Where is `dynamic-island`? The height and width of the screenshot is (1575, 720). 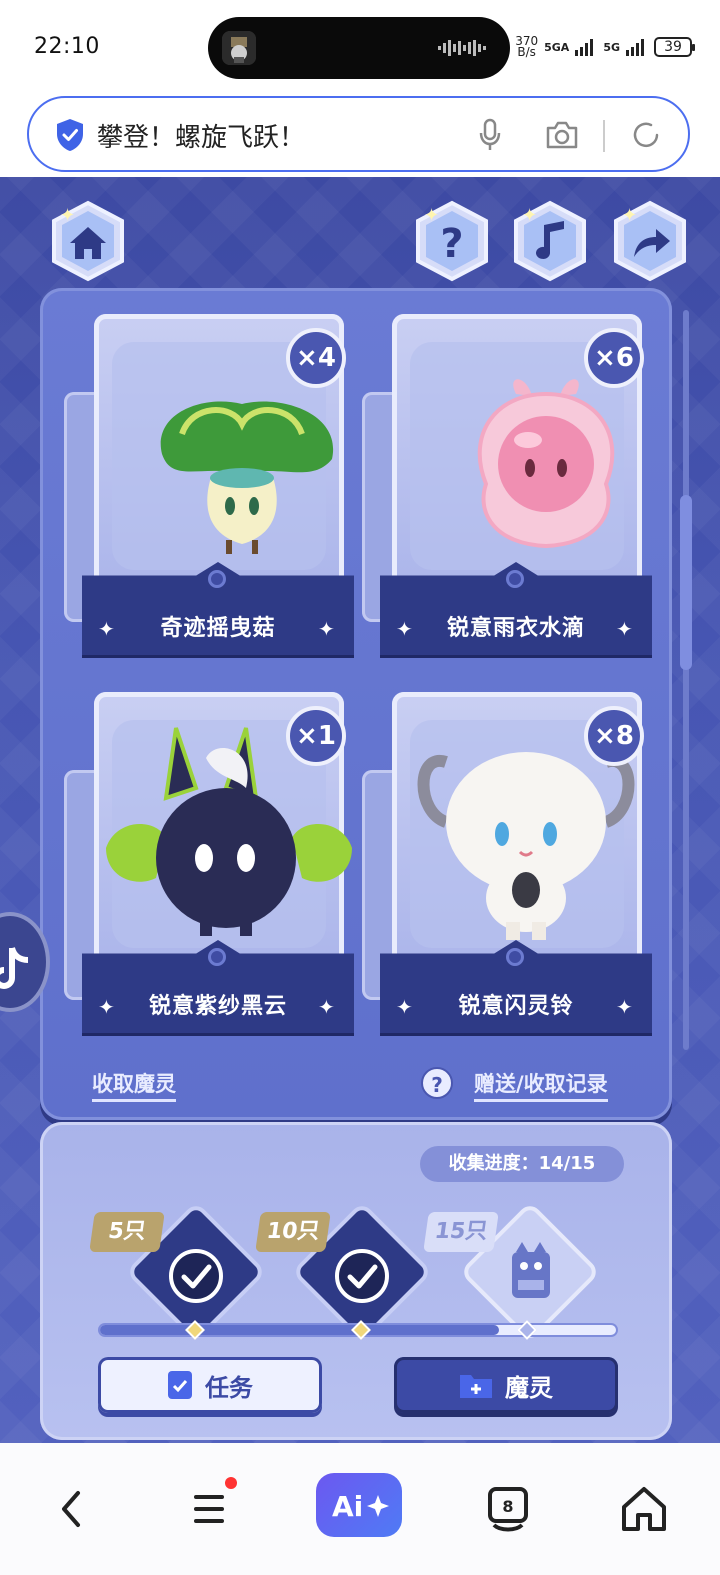
dynamic-island is located at coordinates (359, 48).